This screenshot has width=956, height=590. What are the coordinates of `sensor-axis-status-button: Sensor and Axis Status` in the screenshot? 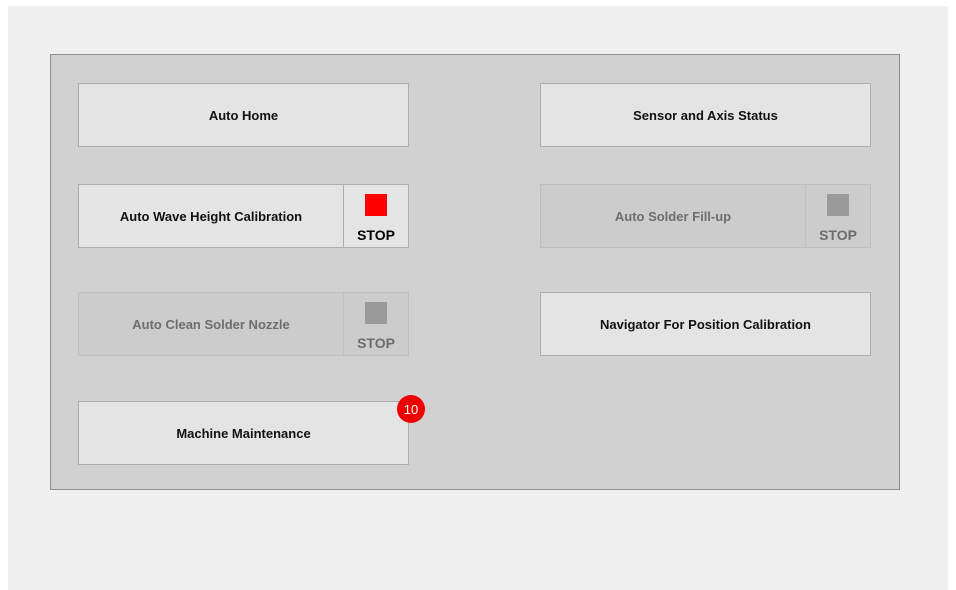 It's located at (705, 115).